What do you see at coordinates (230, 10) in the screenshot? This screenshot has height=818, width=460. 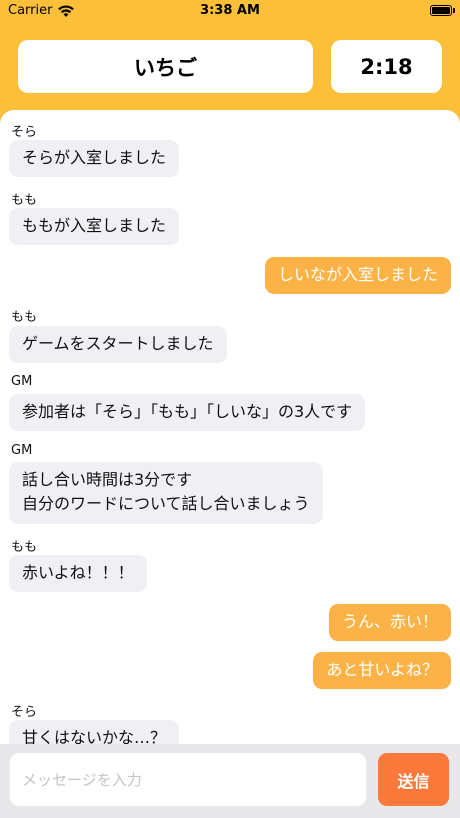 I see `status-time: 3:38 AM` at bounding box center [230, 10].